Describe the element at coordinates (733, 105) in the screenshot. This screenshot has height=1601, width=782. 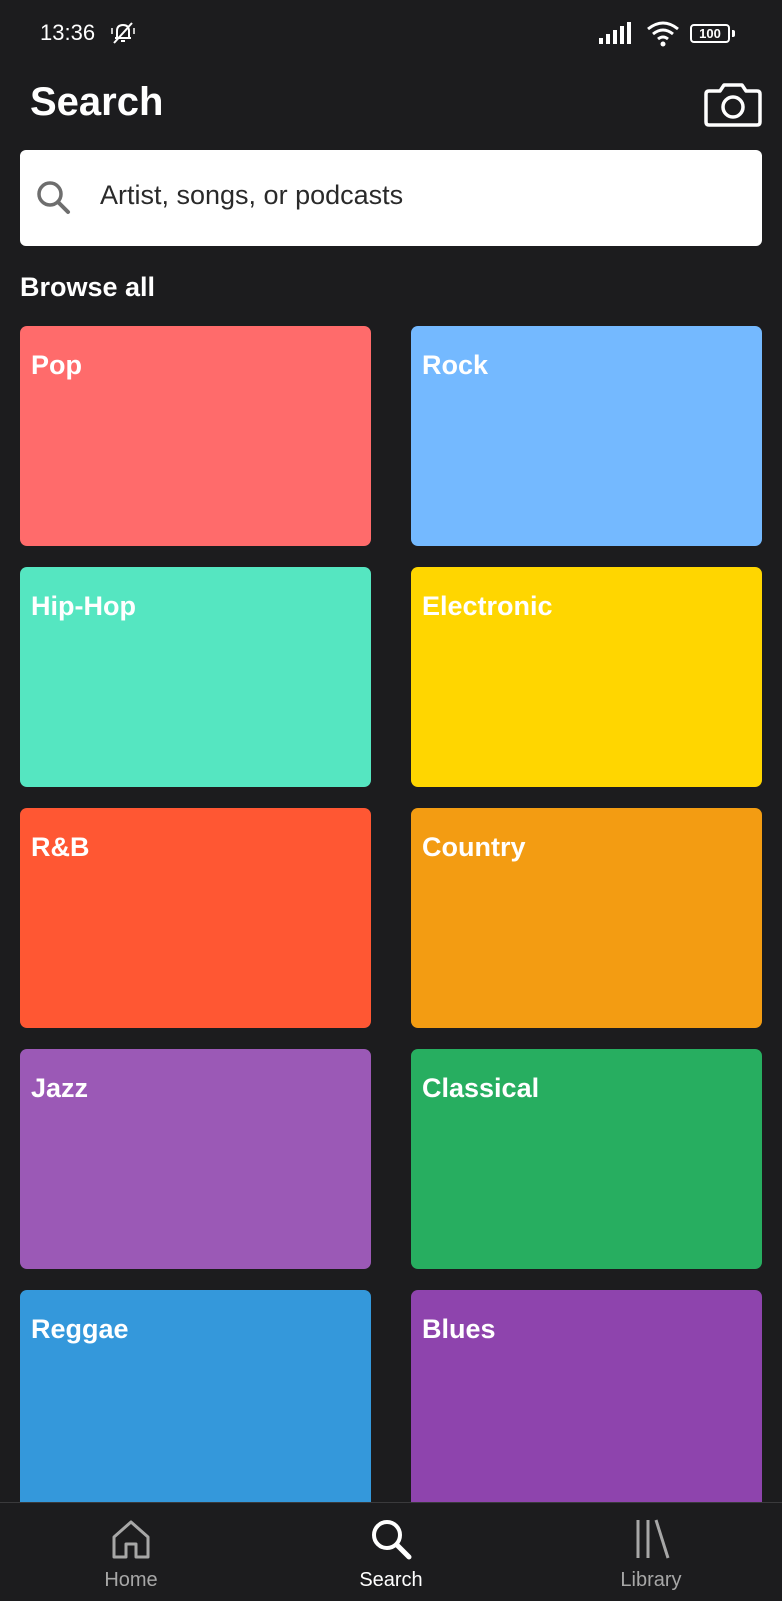
I see `camera-icon` at that location.